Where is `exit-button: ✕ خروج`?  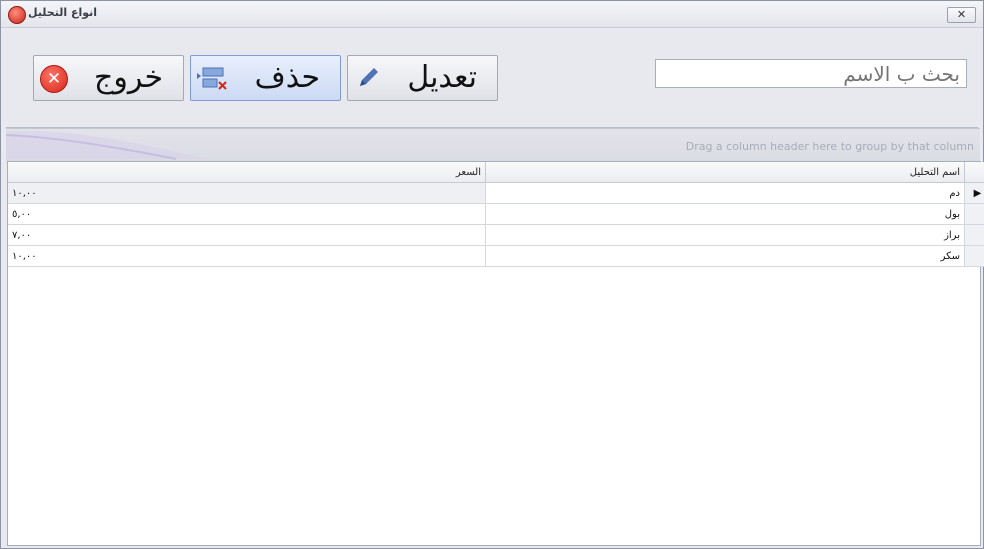
exit-button: ✕ خروج is located at coordinates (108, 78).